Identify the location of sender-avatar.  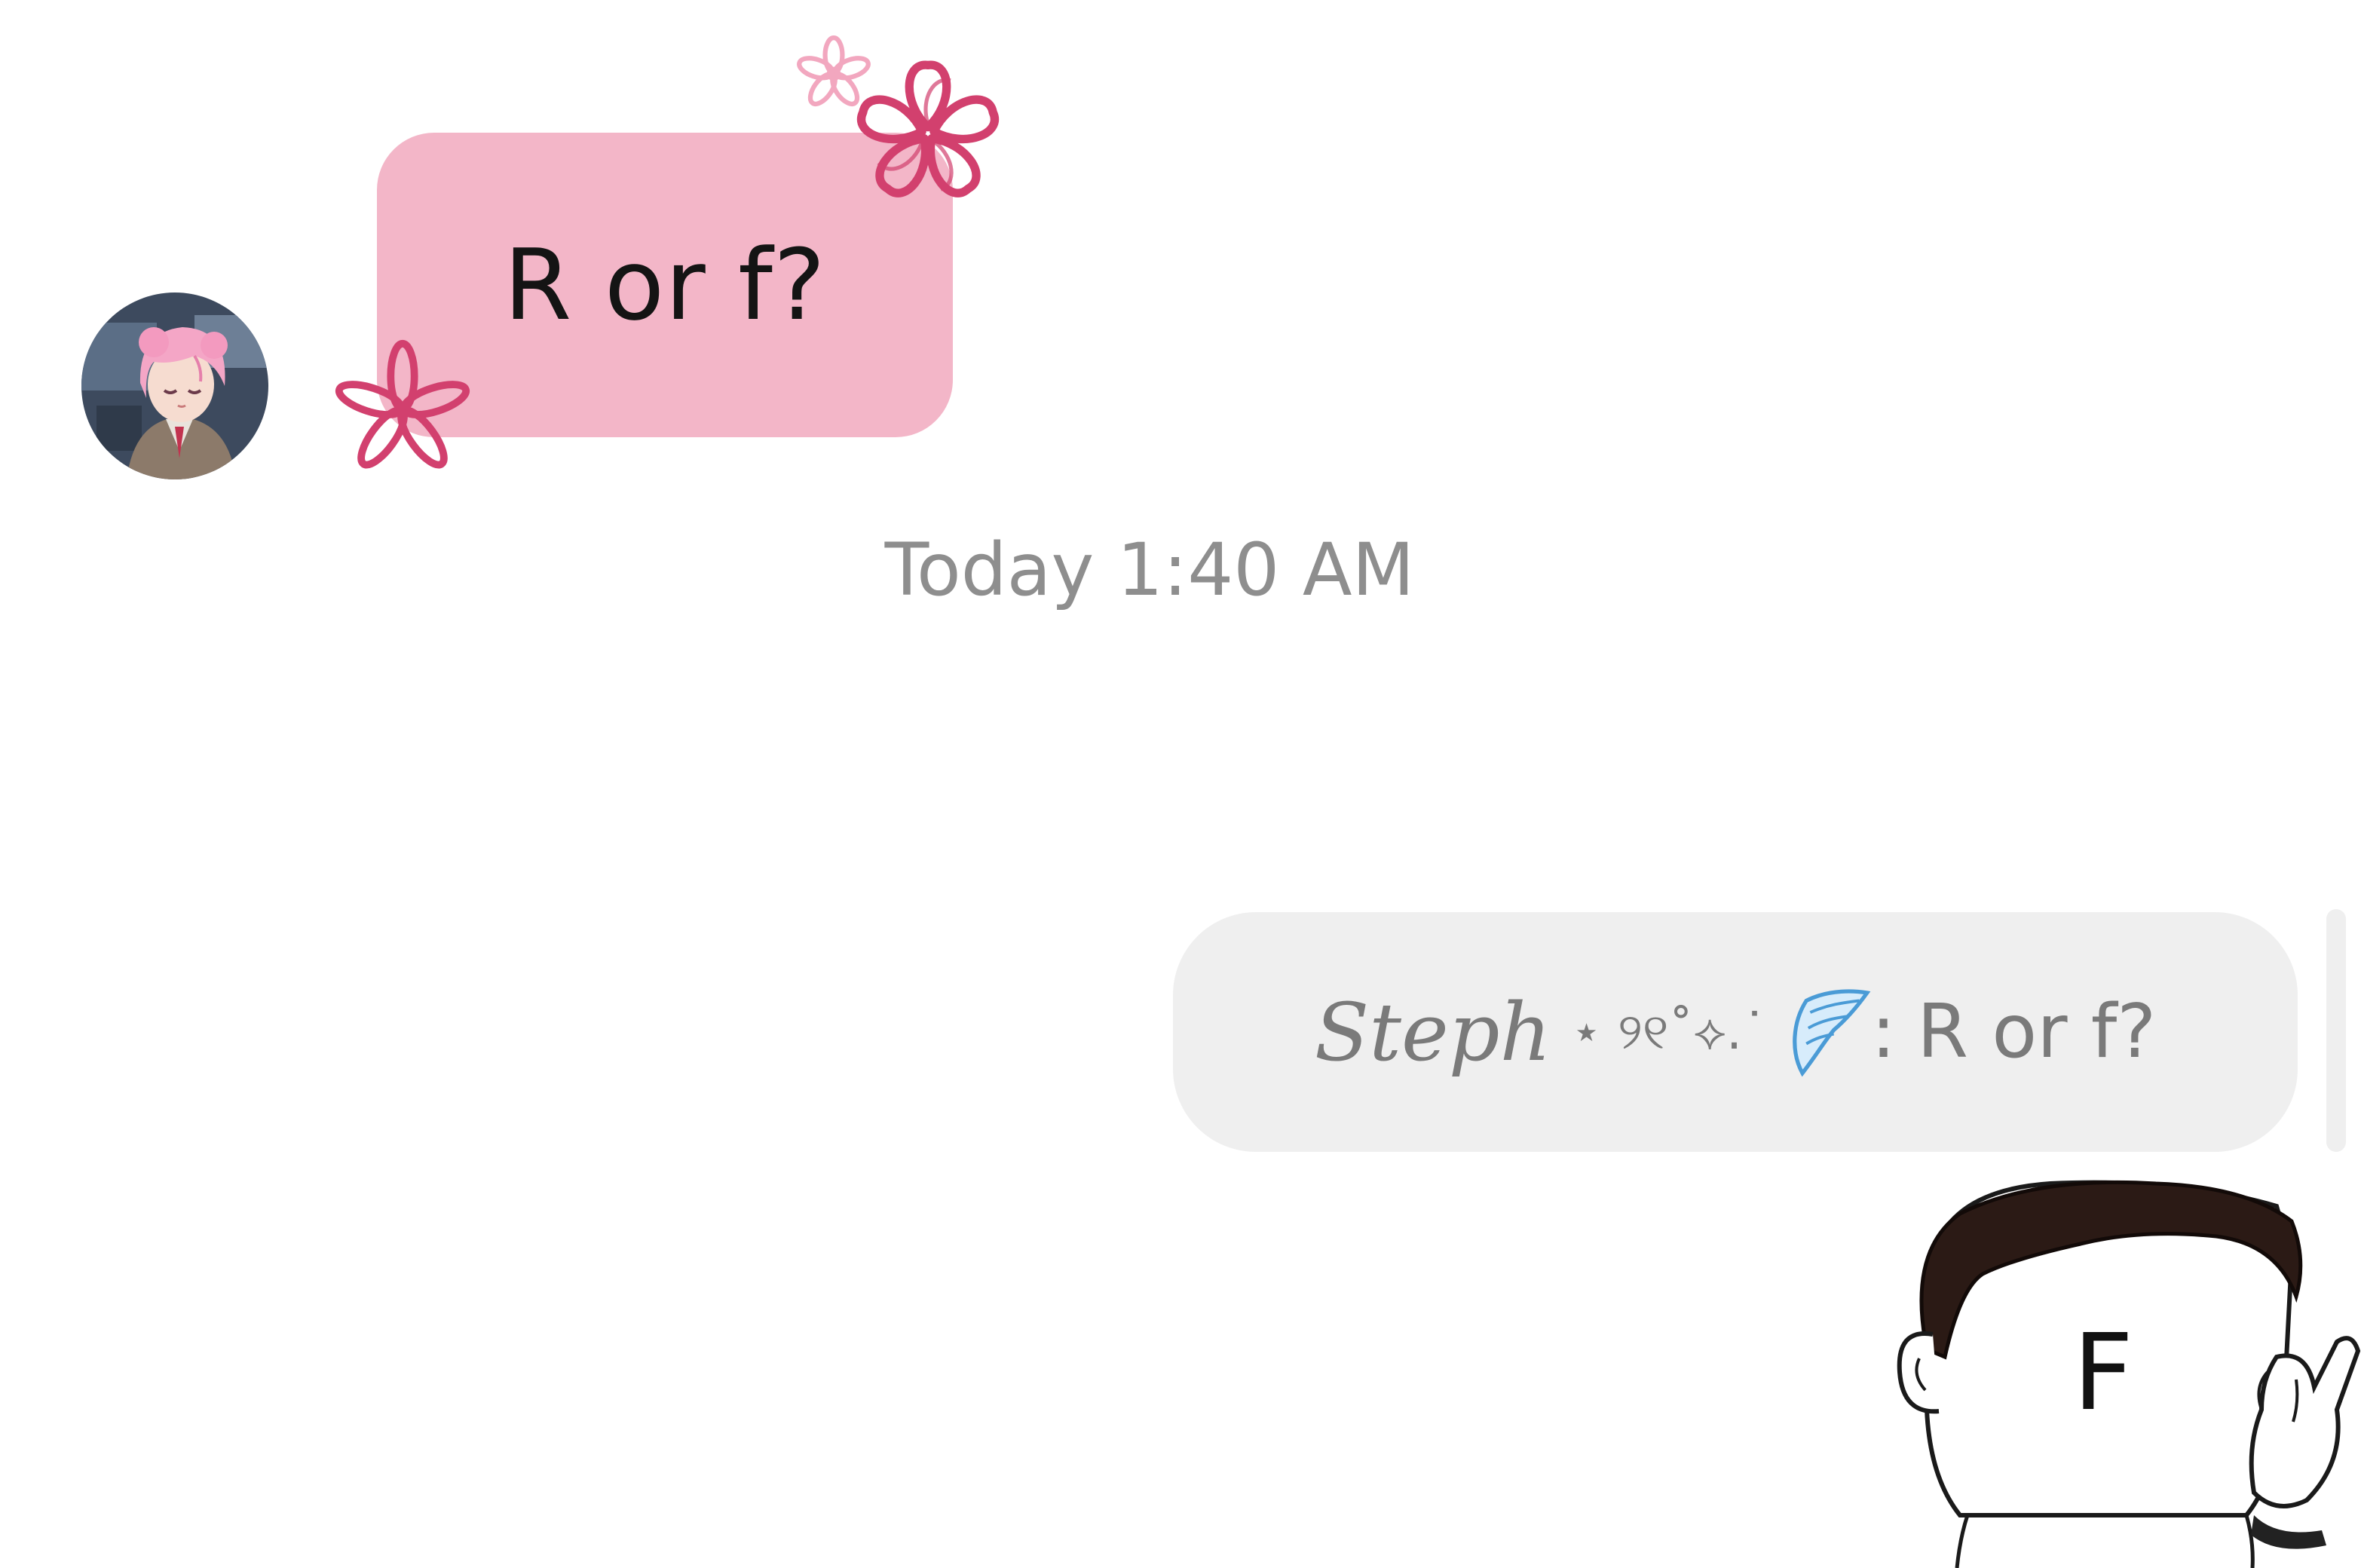
(174, 385).